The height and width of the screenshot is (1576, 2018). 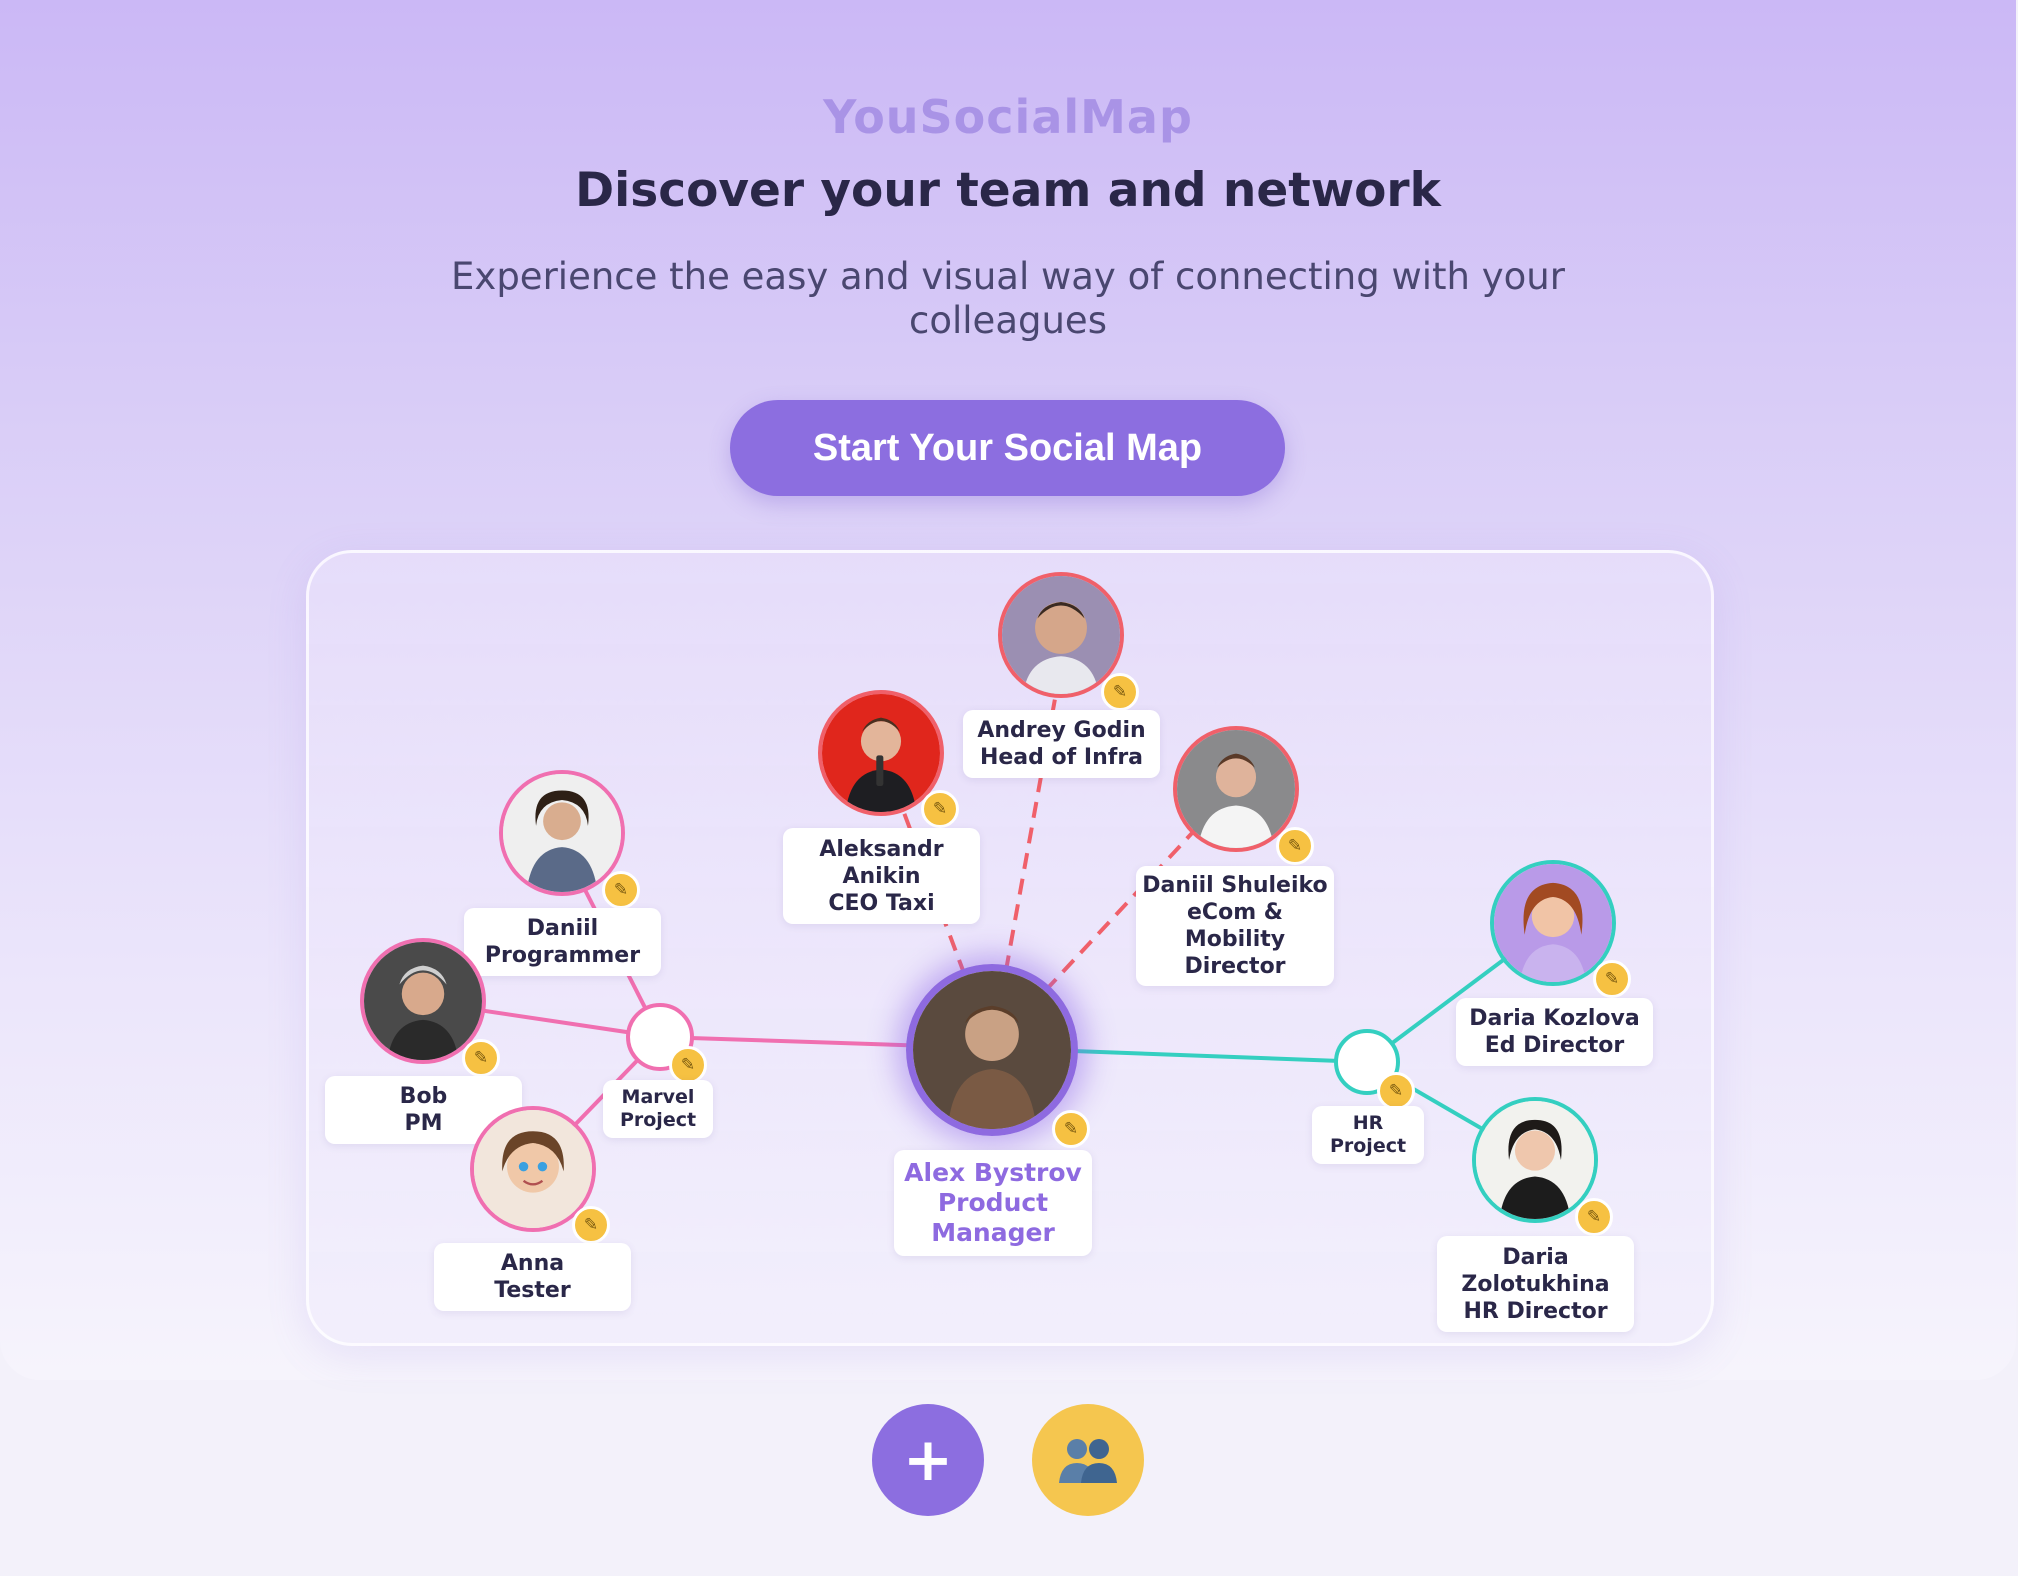 I want to click on person-label-aleksandr-anikin: Aleksandr Anikin CEO Taxi, so click(x=881, y=876).